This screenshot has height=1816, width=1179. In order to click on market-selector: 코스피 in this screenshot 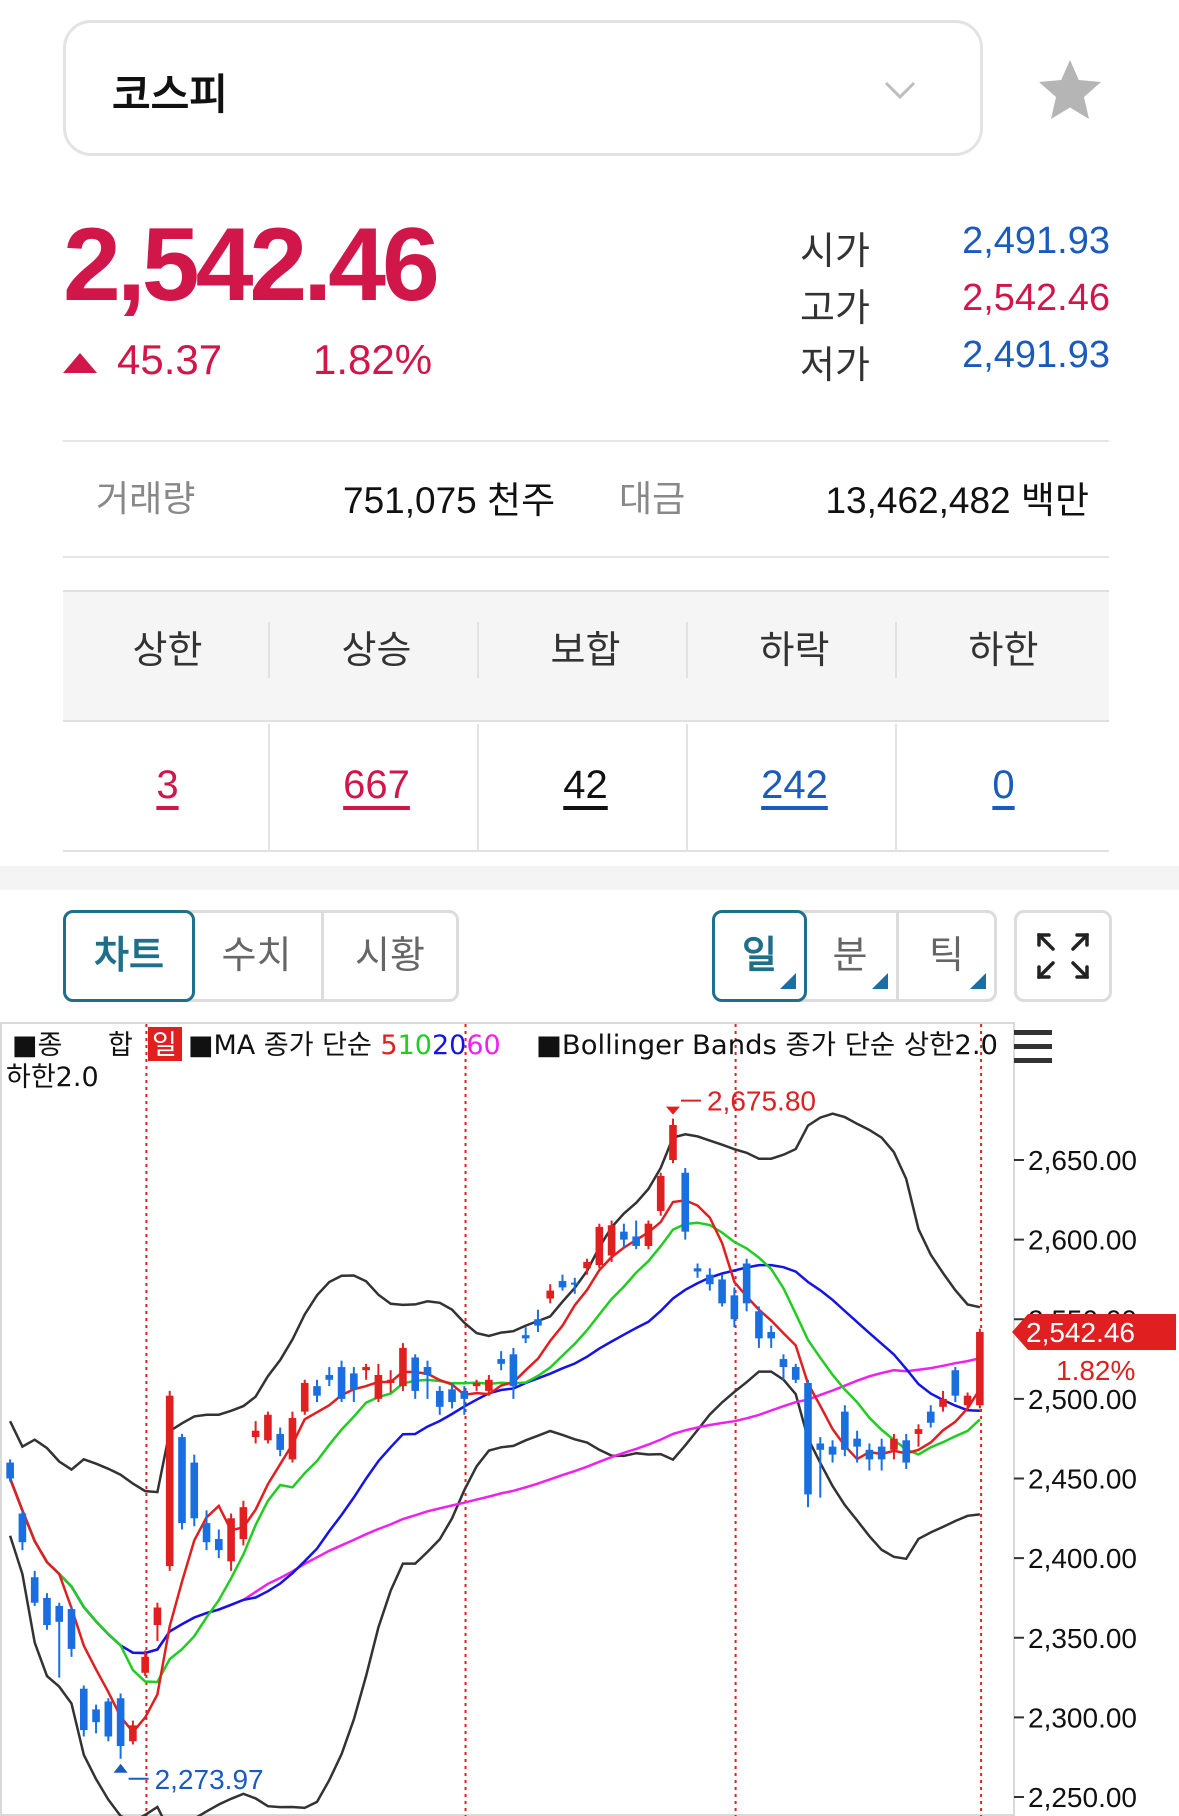, I will do `click(523, 88)`.